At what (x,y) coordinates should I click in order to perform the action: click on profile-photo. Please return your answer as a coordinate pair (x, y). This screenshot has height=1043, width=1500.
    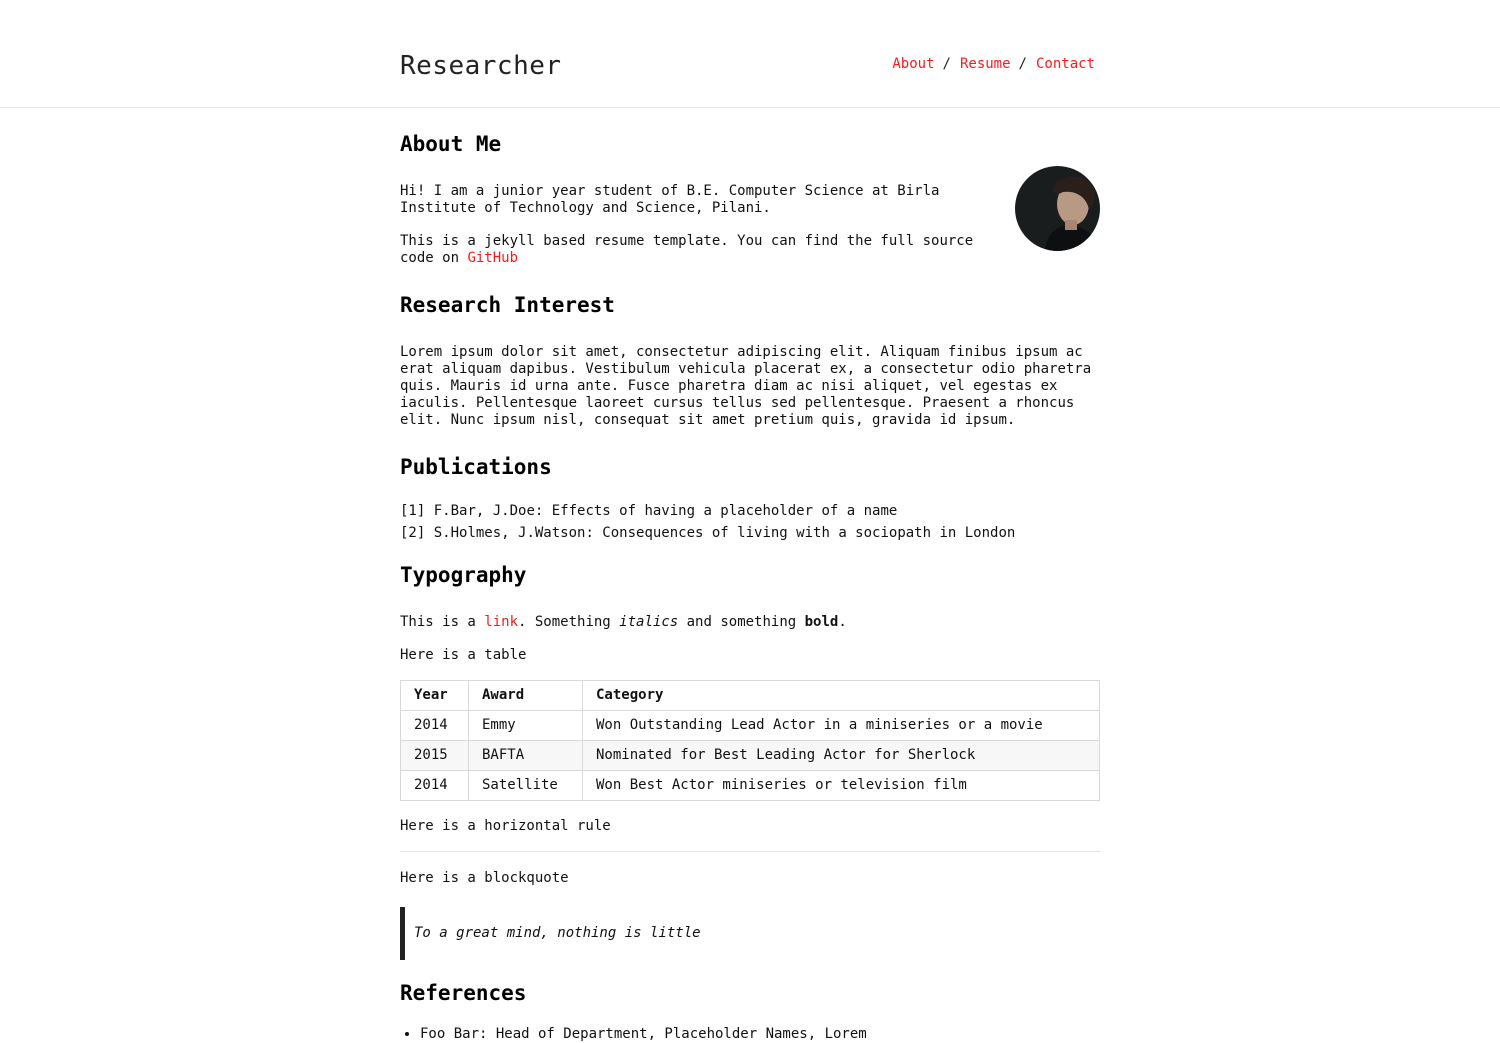
    Looking at the image, I should click on (1057, 208).